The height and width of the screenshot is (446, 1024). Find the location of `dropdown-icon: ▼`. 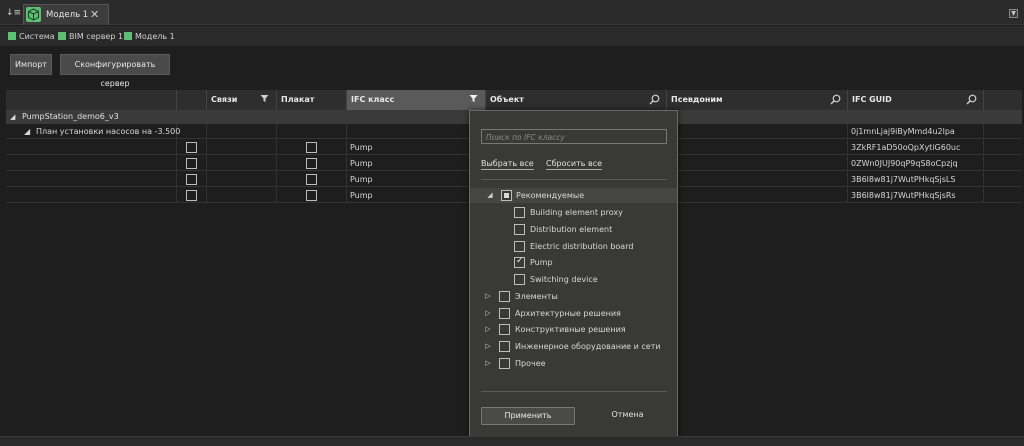

dropdown-icon: ▼ is located at coordinates (1013, 13).